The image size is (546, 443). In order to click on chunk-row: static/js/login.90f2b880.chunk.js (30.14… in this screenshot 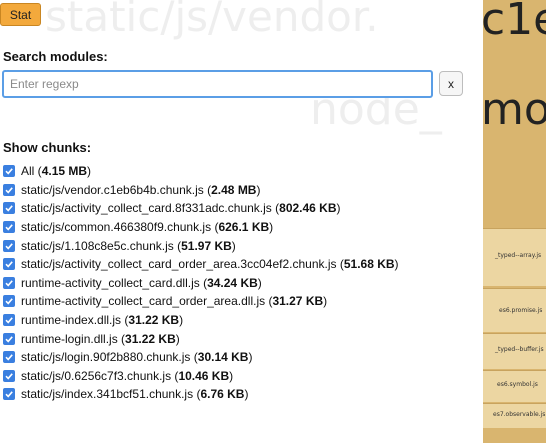, I will do `click(242, 357)`.